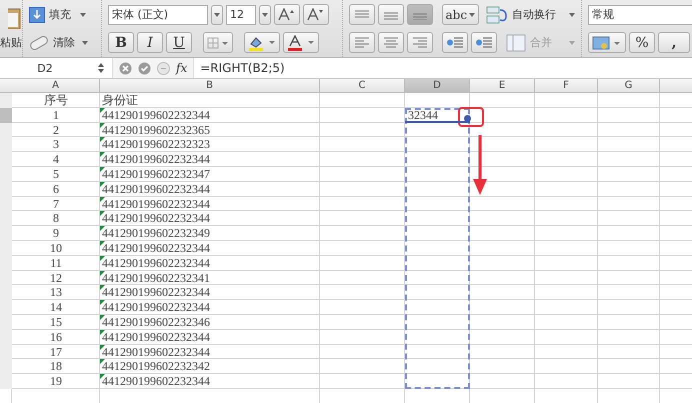 The width and height of the screenshot is (692, 403). What do you see at coordinates (15, 18) in the screenshot?
I see `clipboard-icon` at bounding box center [15, 18].